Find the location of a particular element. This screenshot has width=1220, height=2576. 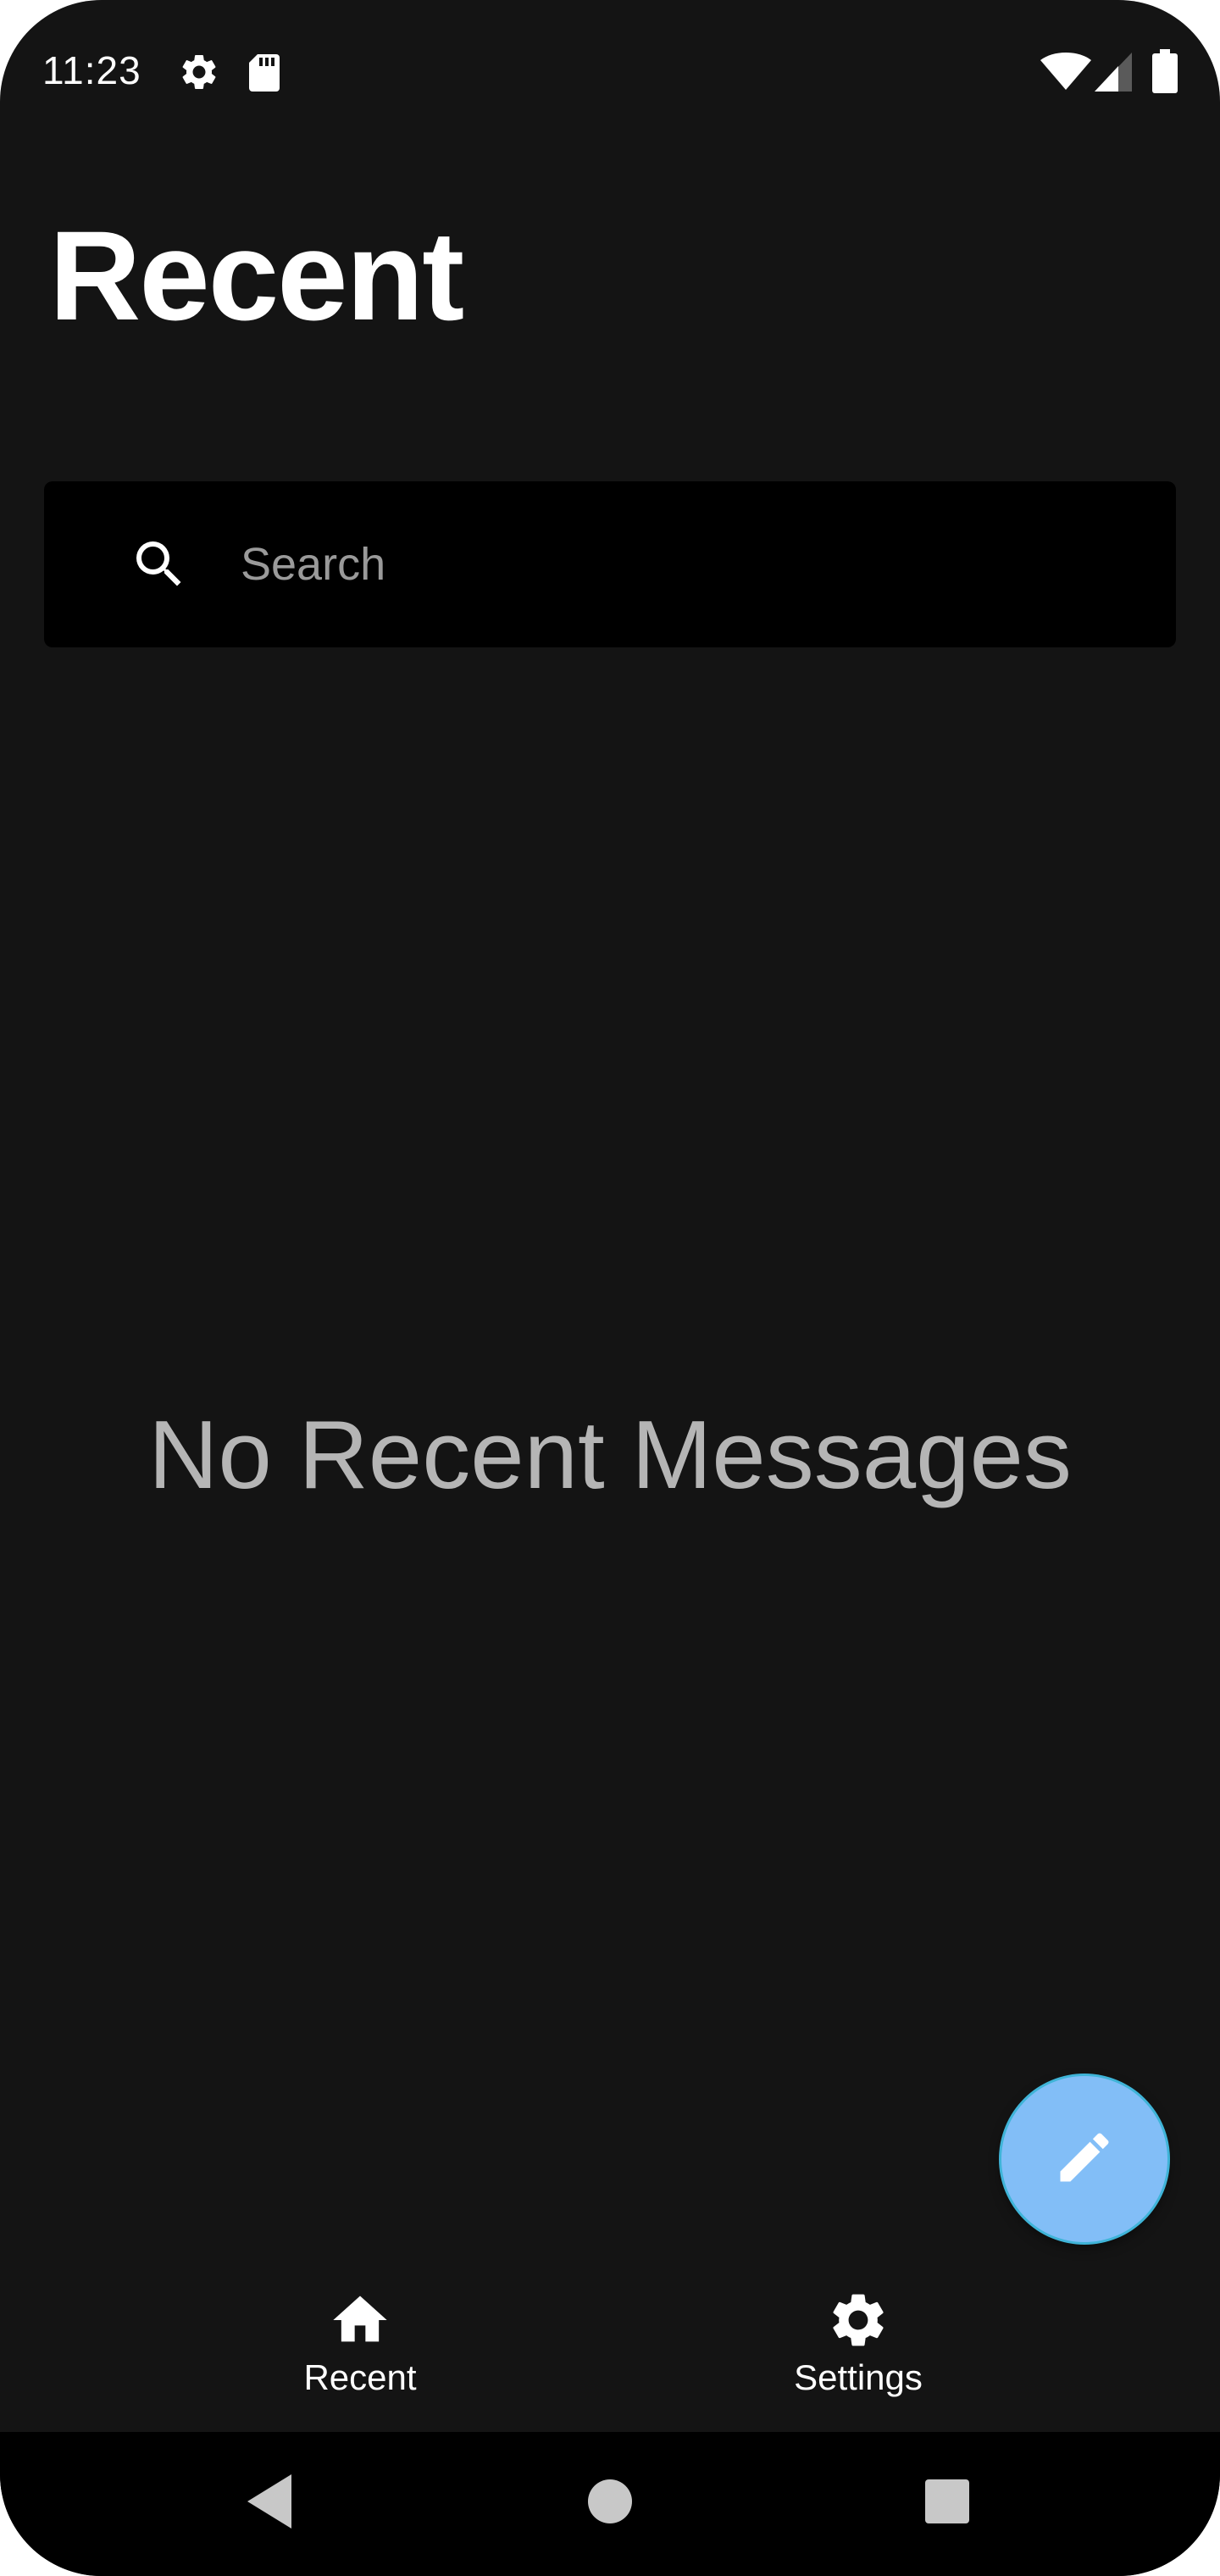

empty-state-message: No Recent Messages is located at coordinates (610, 1455).